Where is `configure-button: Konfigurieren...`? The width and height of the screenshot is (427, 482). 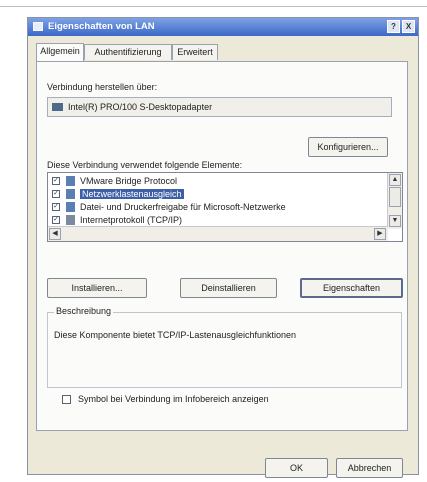
configure-button: Konfigurieren... is located at coordinates (348, 147).